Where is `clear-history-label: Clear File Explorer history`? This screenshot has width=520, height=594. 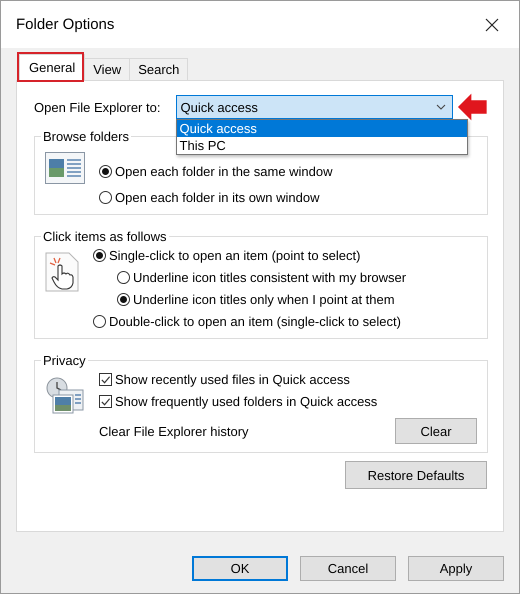 clear-history-label: Clear File Explorer history is located at coordinates (174, 431).